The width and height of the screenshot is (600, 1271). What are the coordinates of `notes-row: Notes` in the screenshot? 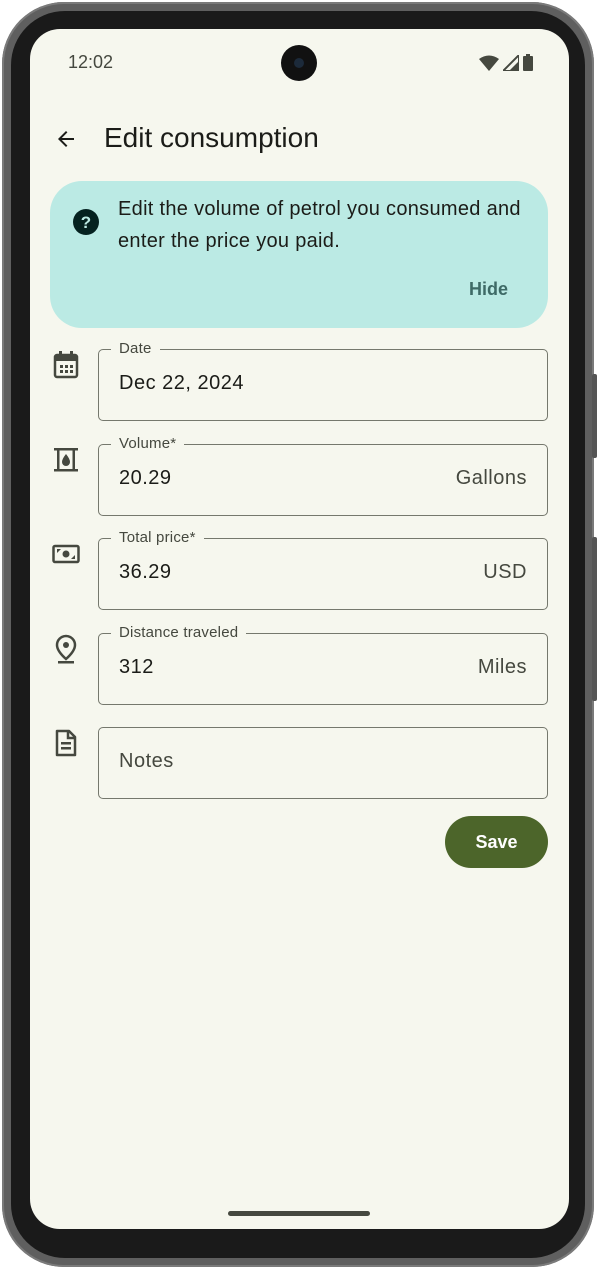 It's located at (299, 764).